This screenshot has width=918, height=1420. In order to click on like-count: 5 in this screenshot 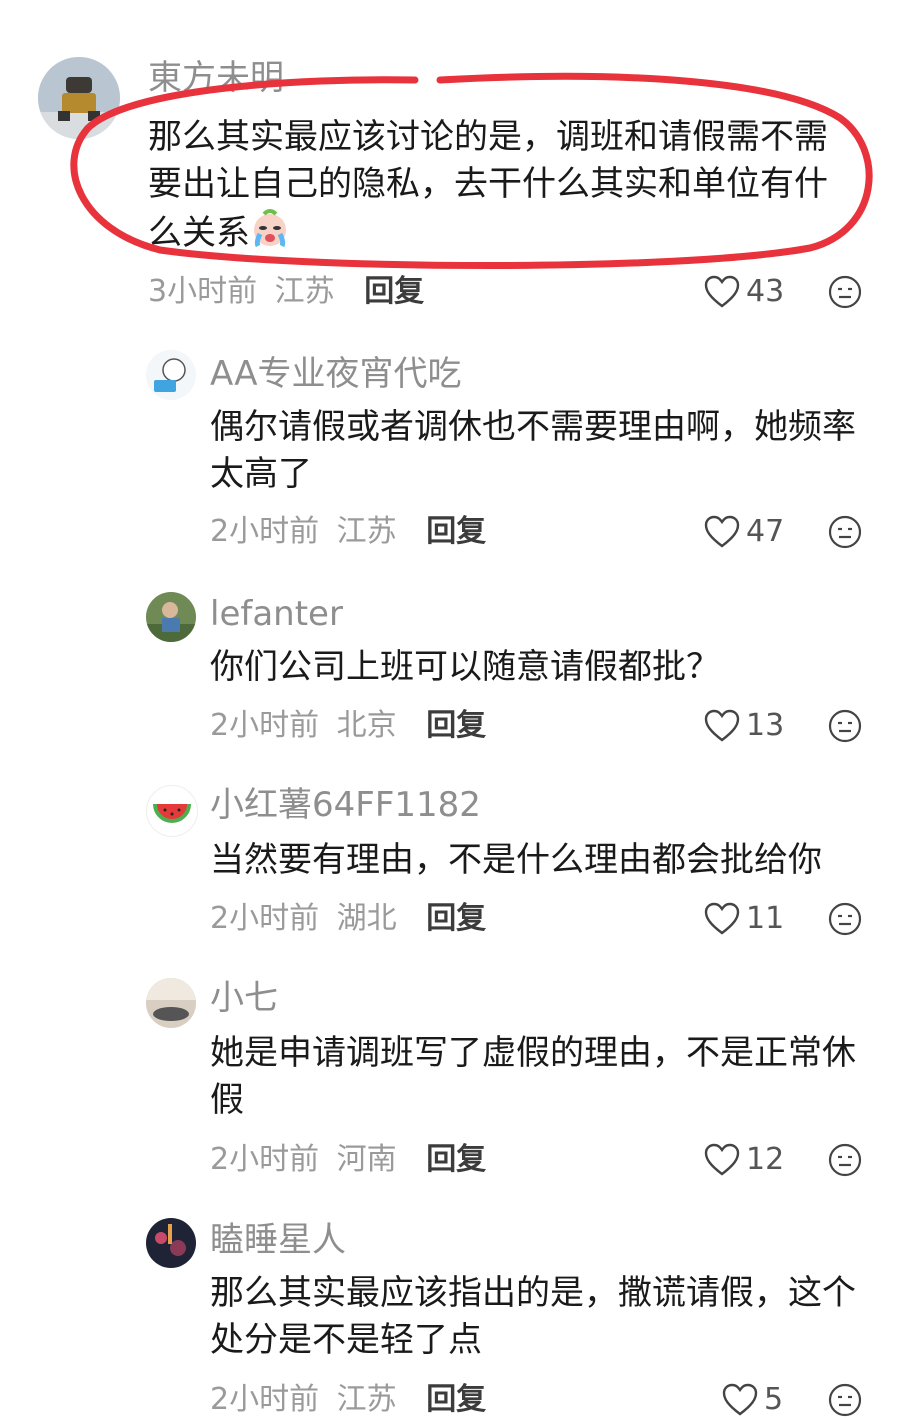, I will do `click(774, 1399)`.